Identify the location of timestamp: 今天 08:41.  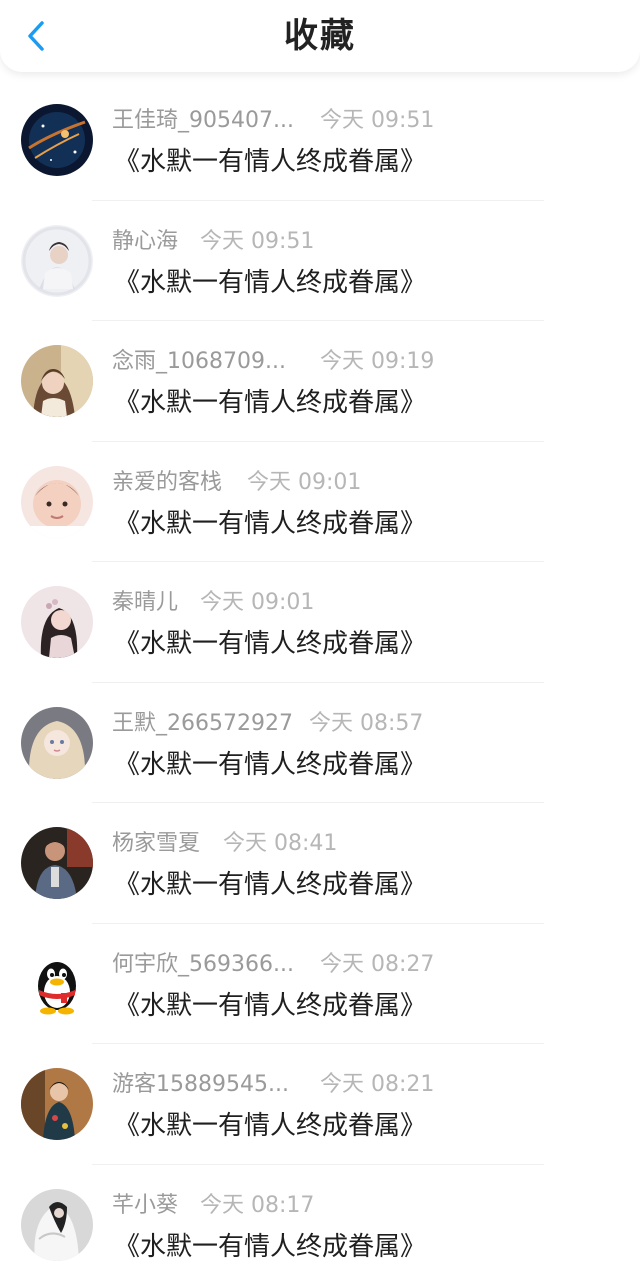
(280, 844).